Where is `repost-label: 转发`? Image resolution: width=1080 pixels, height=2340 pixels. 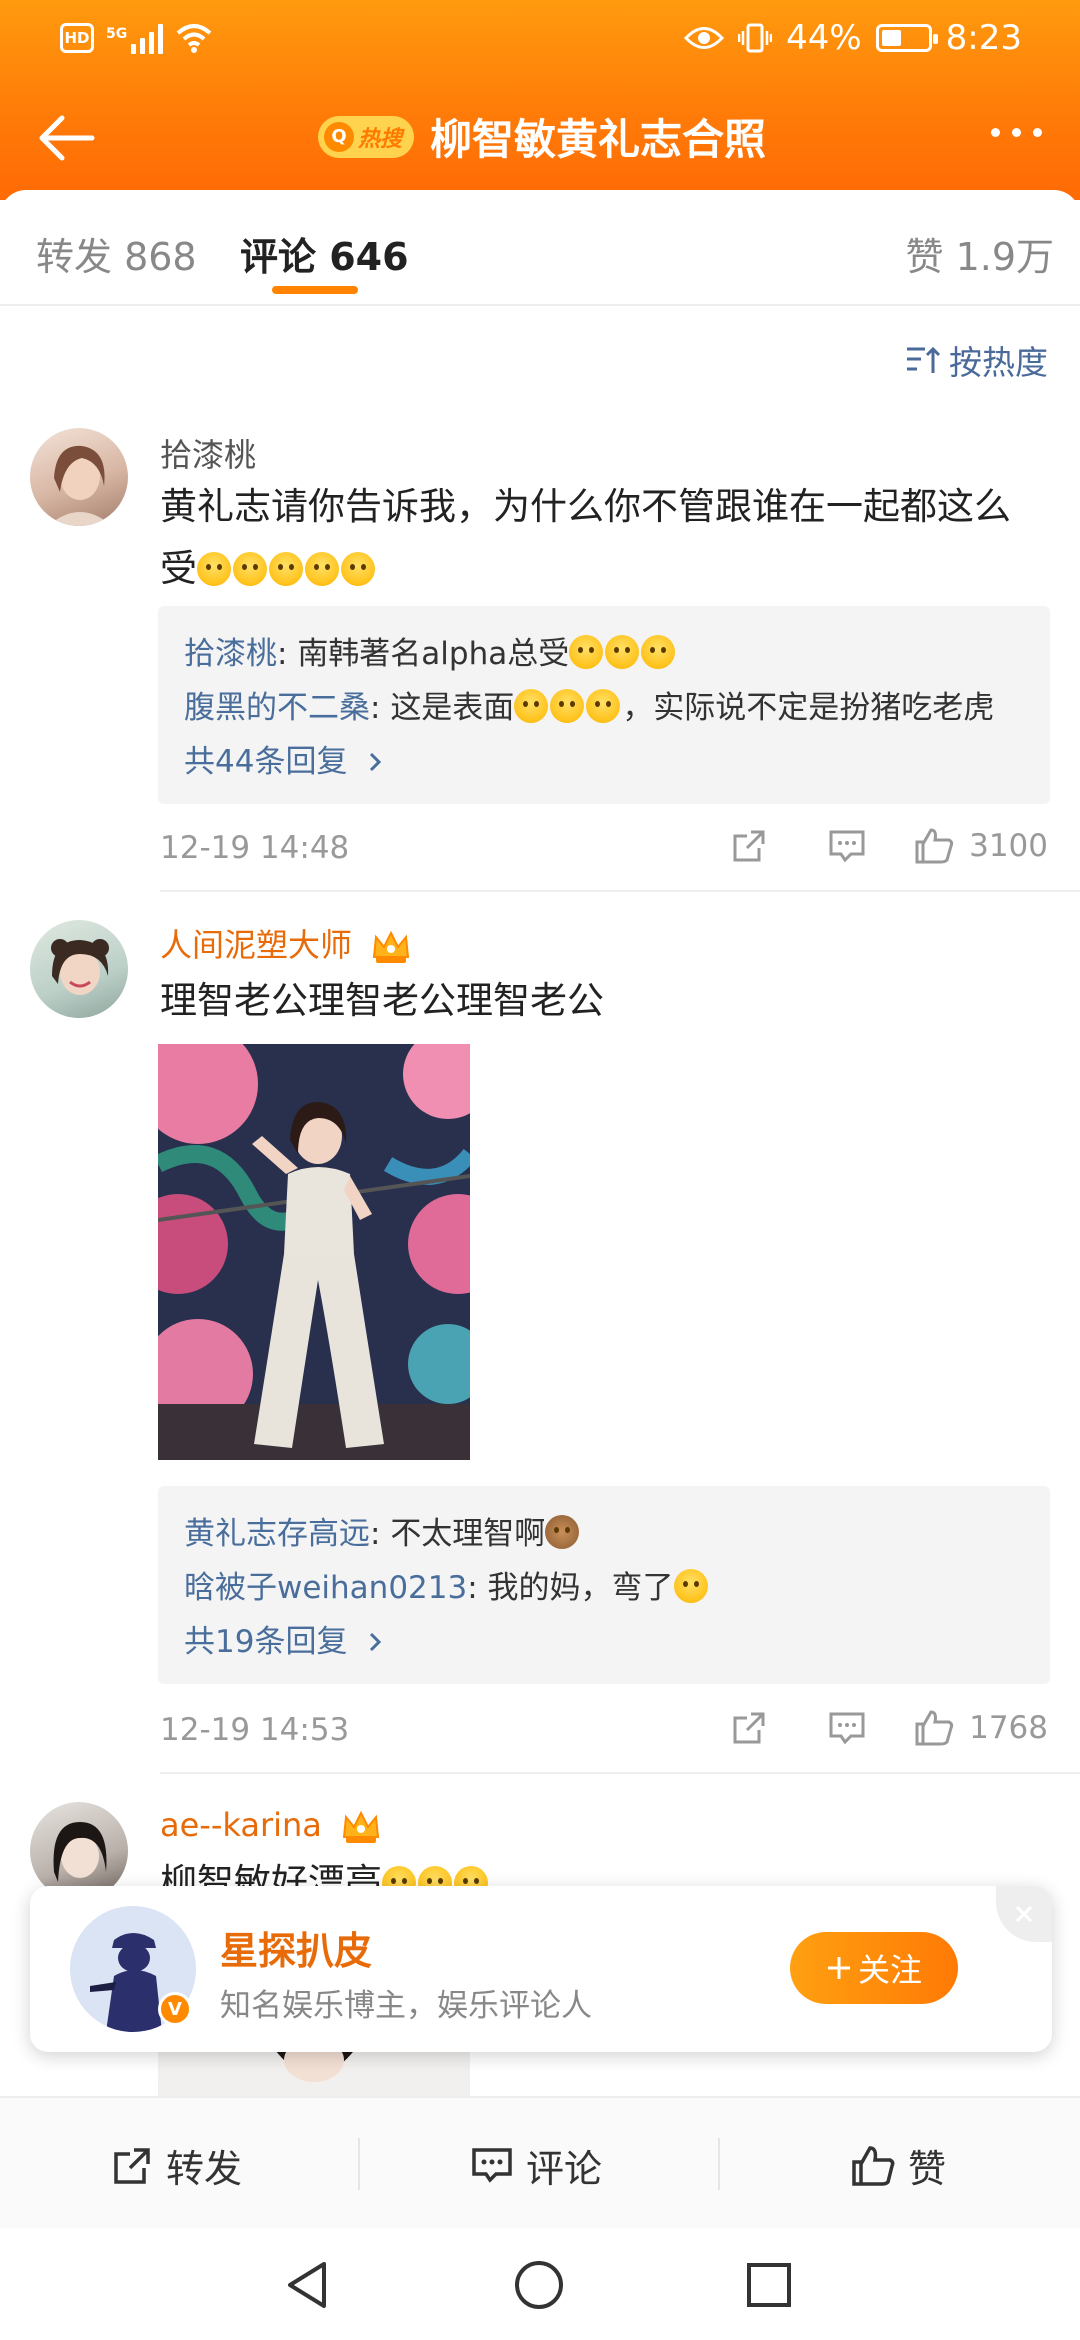 repost-label: 转发 is located at coordinates (204, 2169).